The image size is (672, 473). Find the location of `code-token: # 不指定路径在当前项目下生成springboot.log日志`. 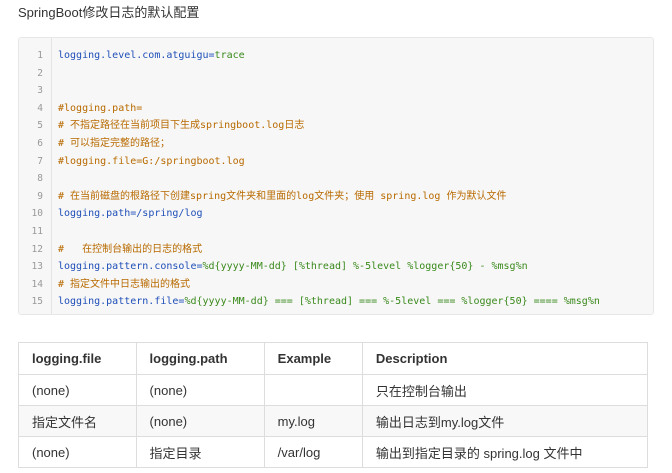

code-token: # 不指定路径在当前项目下生成springboot.log日志 is located at coordinates (181, 126).